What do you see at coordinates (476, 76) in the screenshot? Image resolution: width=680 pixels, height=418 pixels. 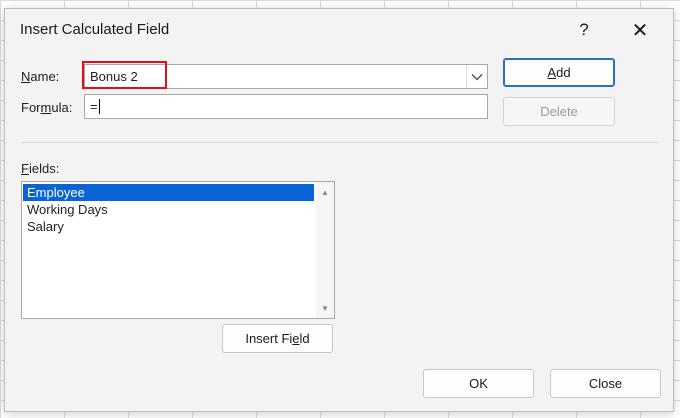 I see `chevron-down-icon` at bounding box center [476, 76].